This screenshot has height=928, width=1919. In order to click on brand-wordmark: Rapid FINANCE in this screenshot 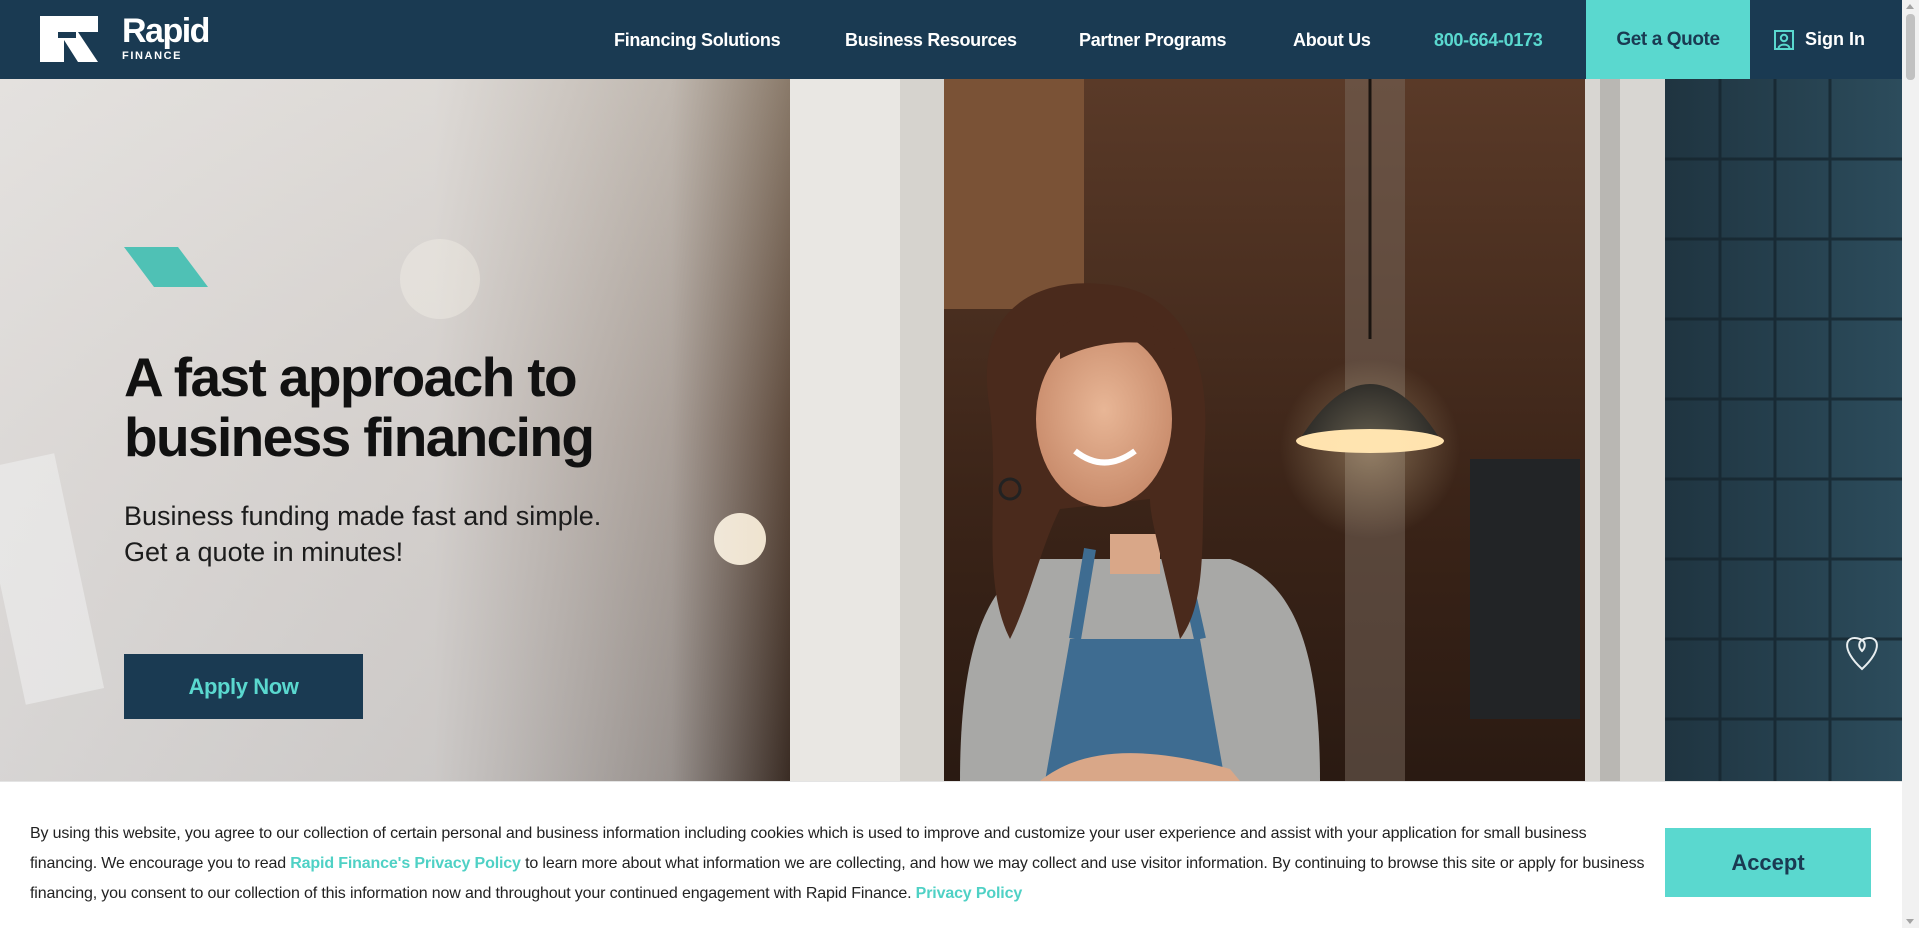, I will do `click(166, 37)`.